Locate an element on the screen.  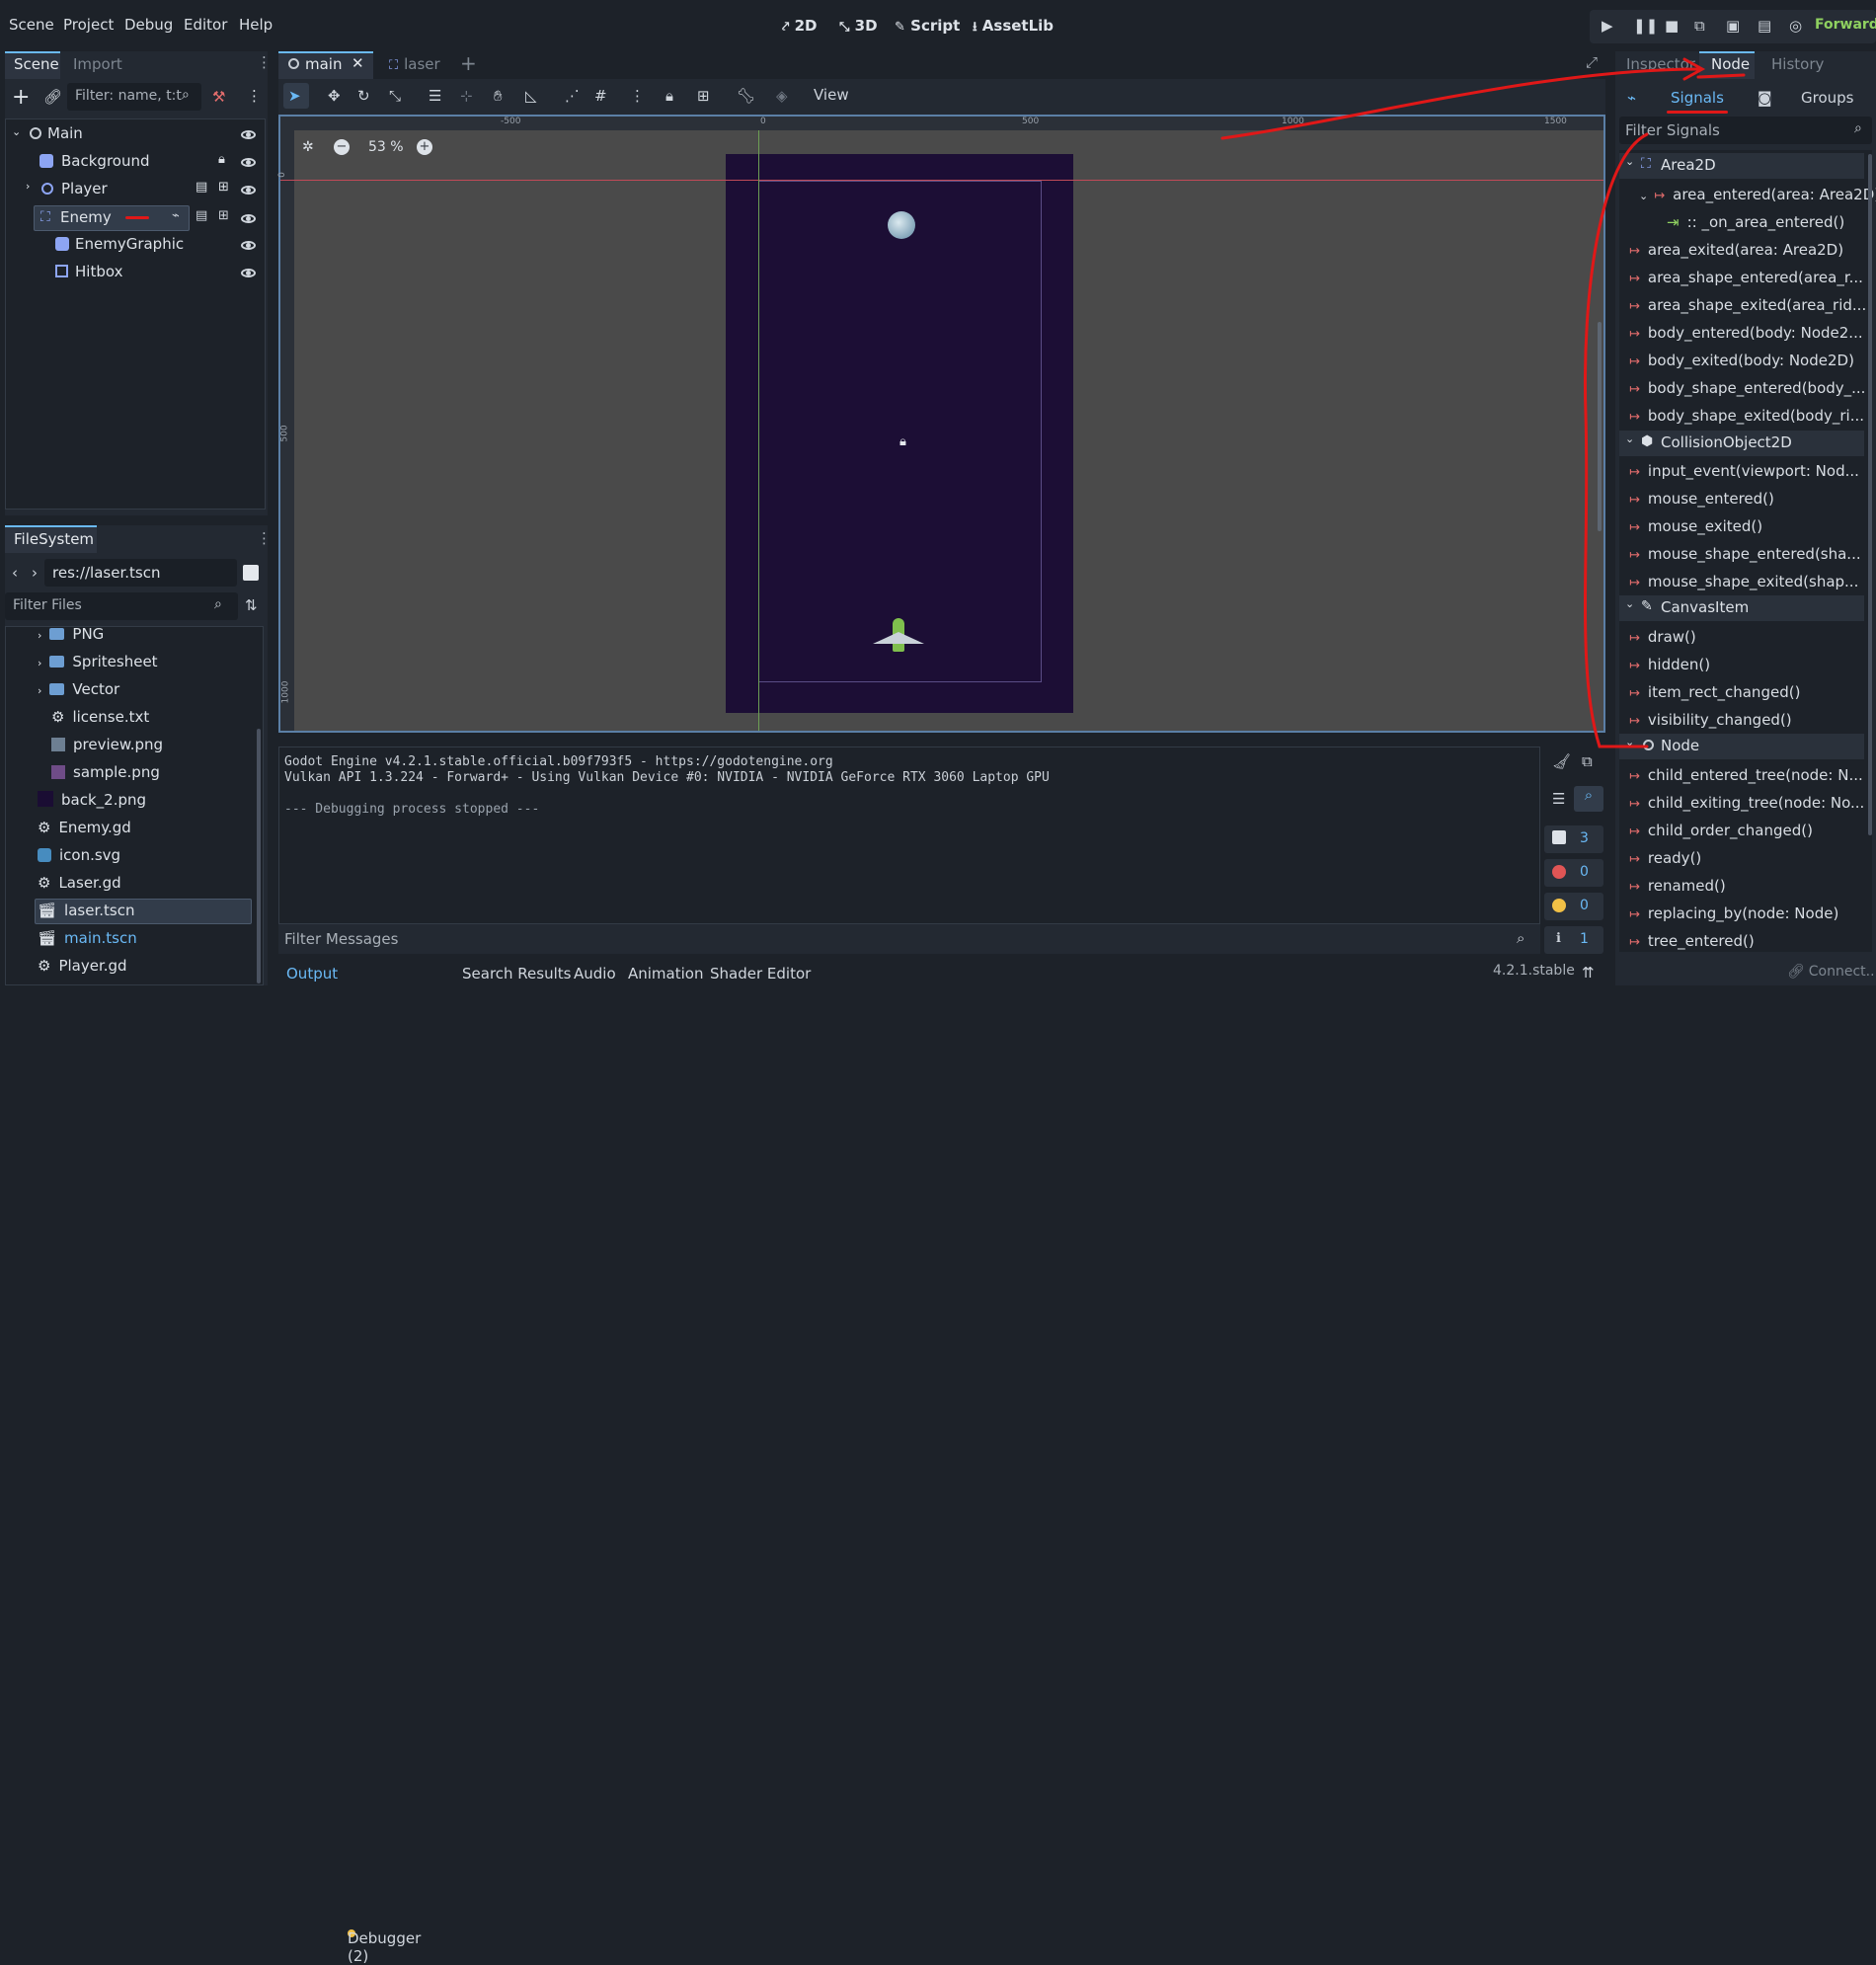
stop-icon: ■ is located at coordinates (1672, 26).